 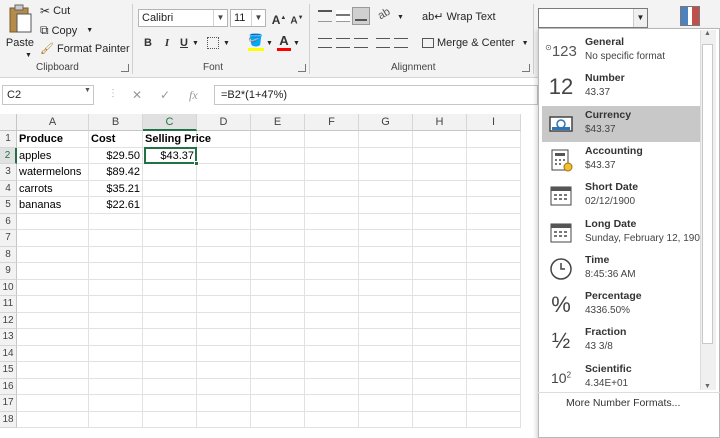 What do you see at coordinates (278, 122) in the screenshot?
I see `column-header: E` at bounding box center [278, 122].